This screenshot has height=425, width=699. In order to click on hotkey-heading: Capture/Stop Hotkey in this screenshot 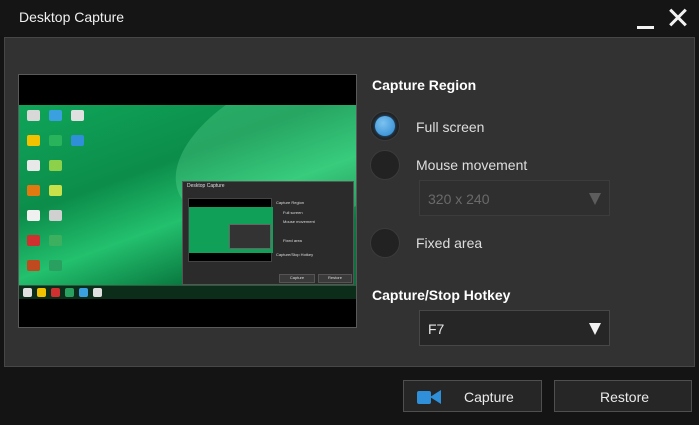, I will do `click(441, 295)`.